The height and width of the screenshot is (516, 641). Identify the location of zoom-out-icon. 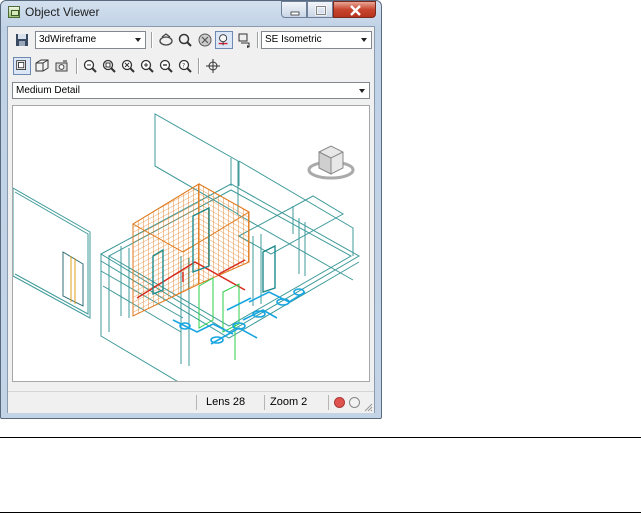
(166, 66).